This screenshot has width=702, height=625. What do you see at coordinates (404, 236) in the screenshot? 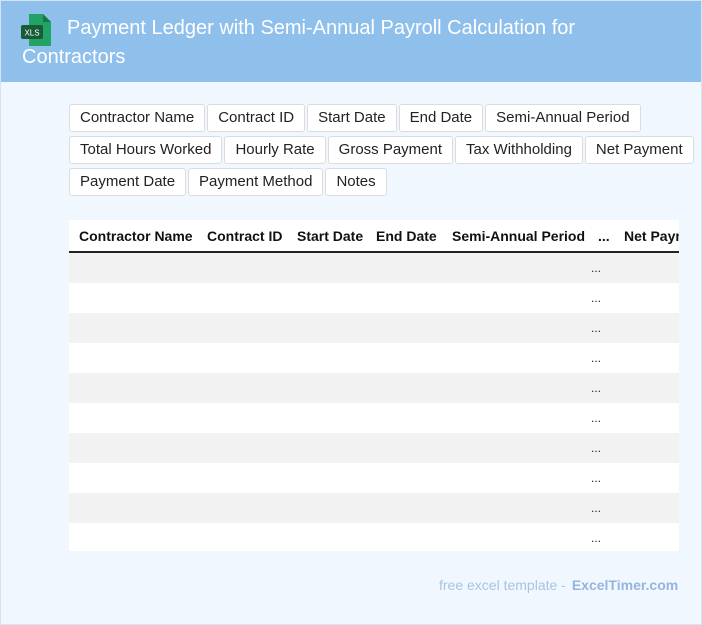
I see `column-header: End Date` at bounding box center [404, 236].